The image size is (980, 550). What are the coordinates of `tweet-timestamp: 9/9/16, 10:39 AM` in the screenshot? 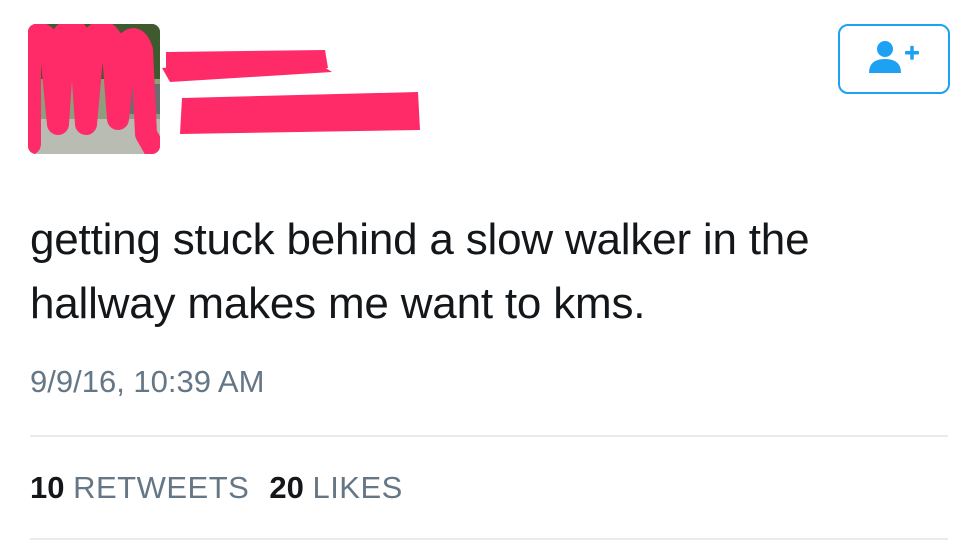 It's located at (147, 382).